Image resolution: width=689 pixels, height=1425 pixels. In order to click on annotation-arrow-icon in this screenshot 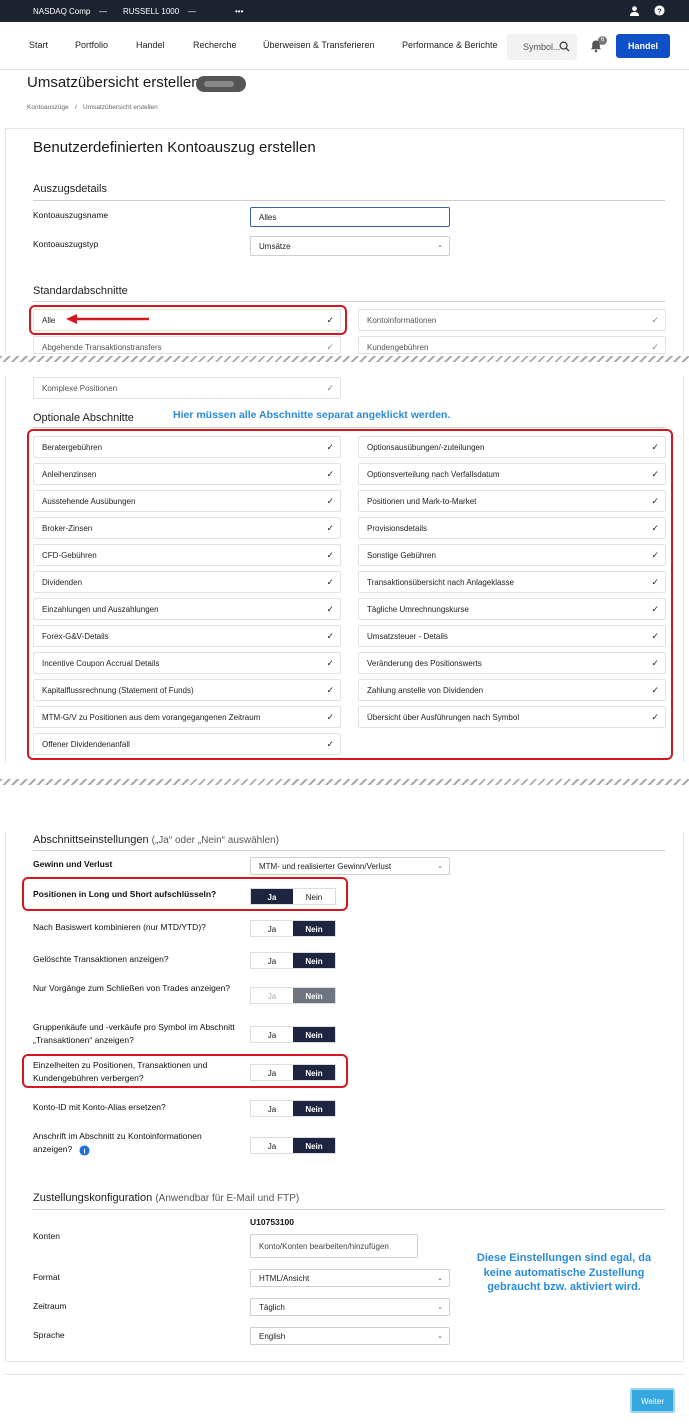, I will do `click(107, 319)`.